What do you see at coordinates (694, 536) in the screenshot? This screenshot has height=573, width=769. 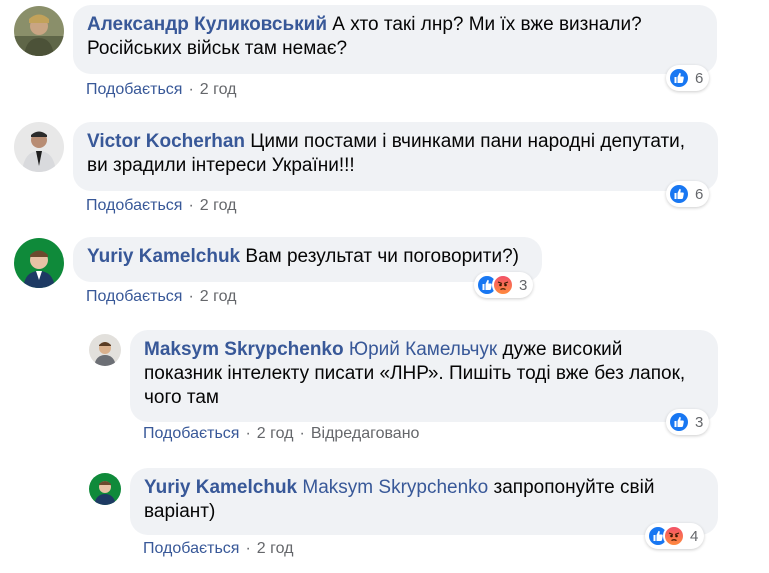 I see `reactions-count: 4` at bounding box center [694, 536].